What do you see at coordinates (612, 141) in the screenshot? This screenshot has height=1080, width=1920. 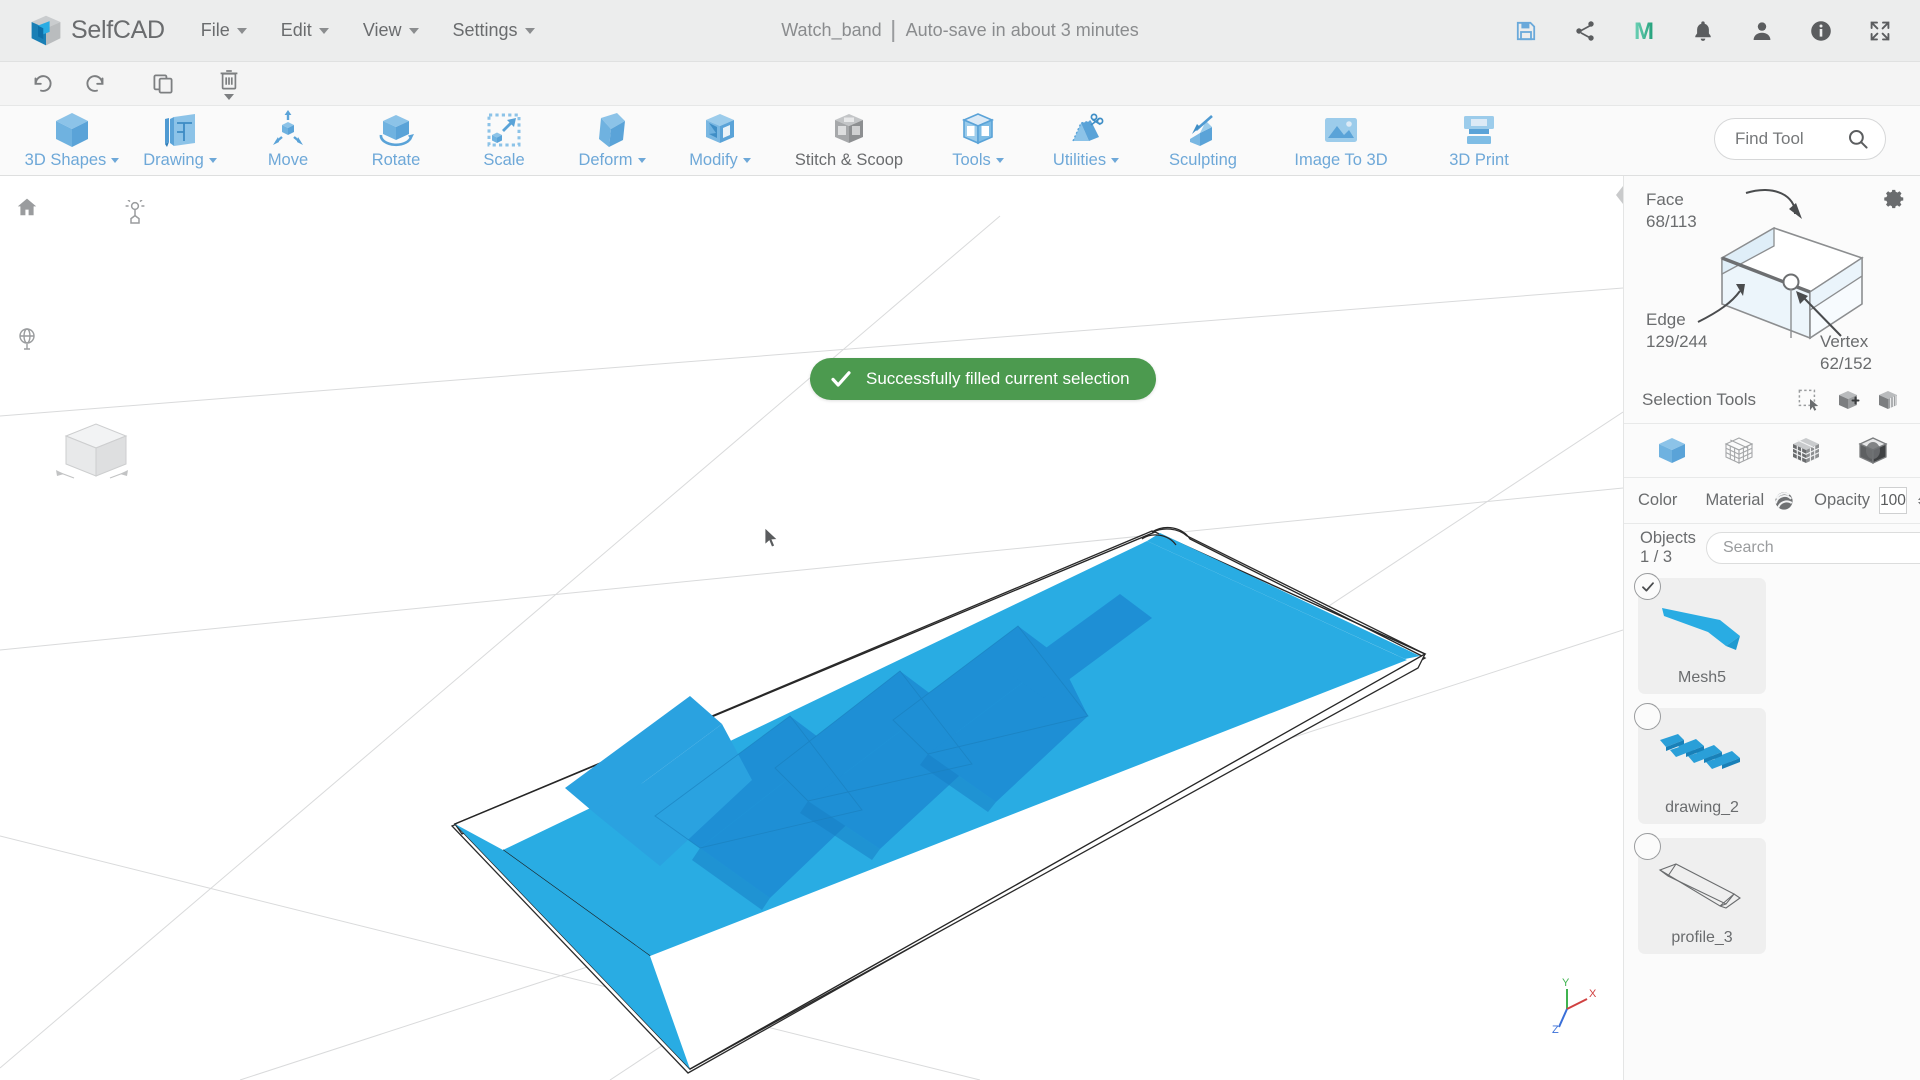 I see `tool-deform: Deform` at bounding box center [612, 141].